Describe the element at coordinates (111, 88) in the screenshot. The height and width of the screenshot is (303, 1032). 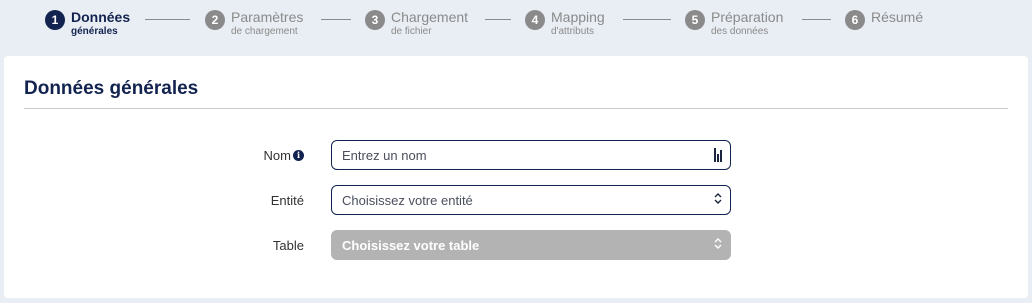
I see `page-title: Données générales` at that location.